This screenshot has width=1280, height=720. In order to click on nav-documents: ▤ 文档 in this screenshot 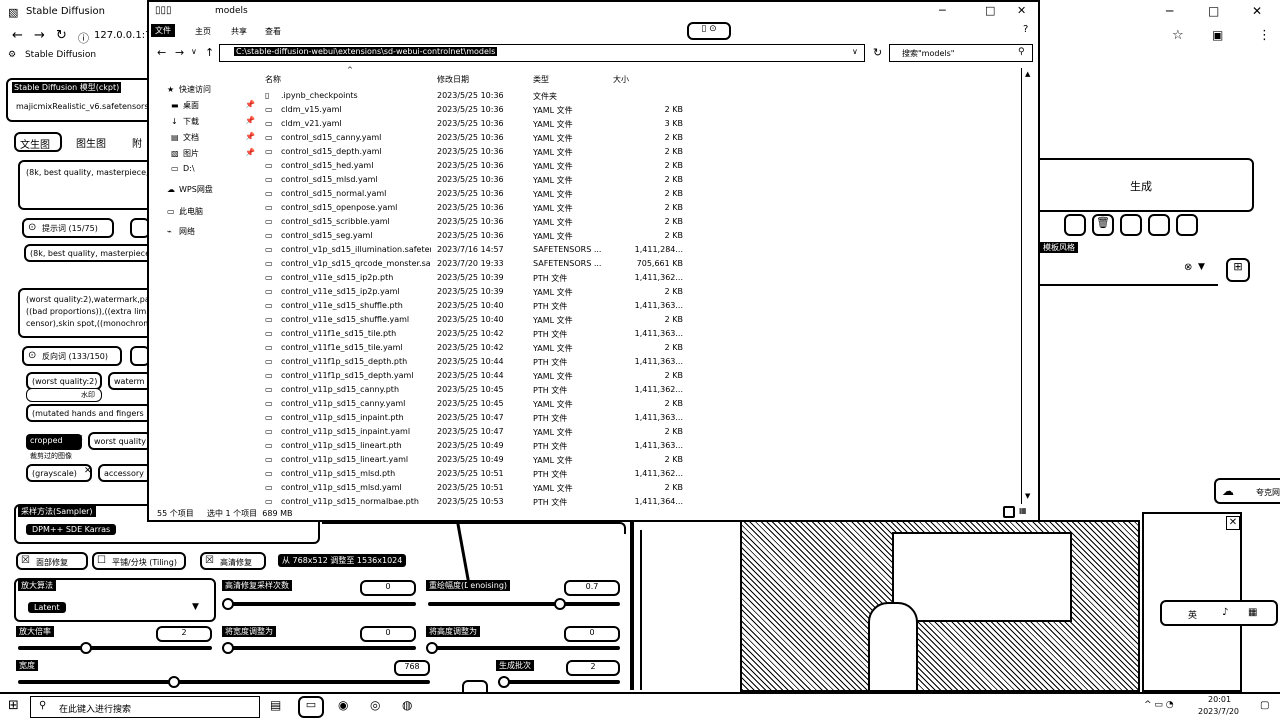, I will do `click(185, 137)`.